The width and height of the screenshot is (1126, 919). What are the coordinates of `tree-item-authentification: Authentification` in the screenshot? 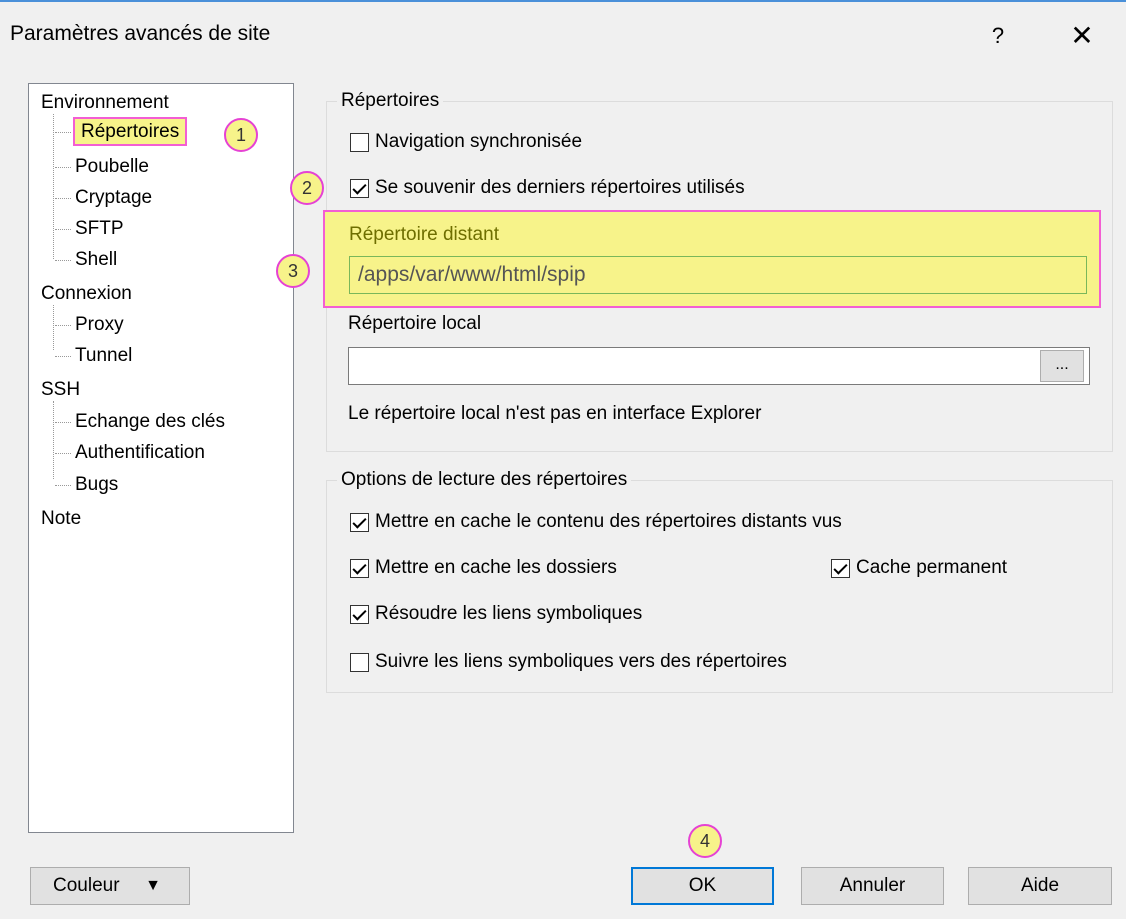 It's located at (130, 453).